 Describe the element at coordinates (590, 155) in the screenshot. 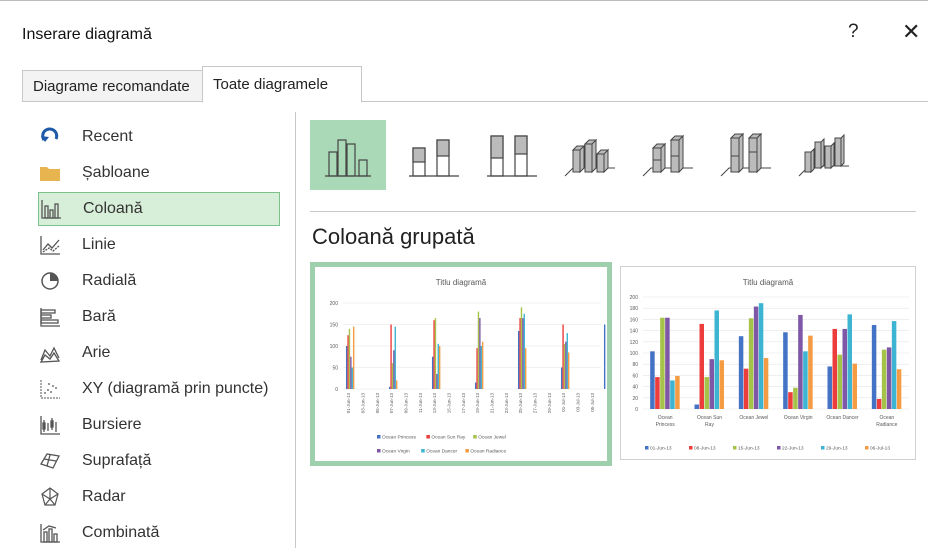

I see `subtype-3d-clustered-column` at that location.